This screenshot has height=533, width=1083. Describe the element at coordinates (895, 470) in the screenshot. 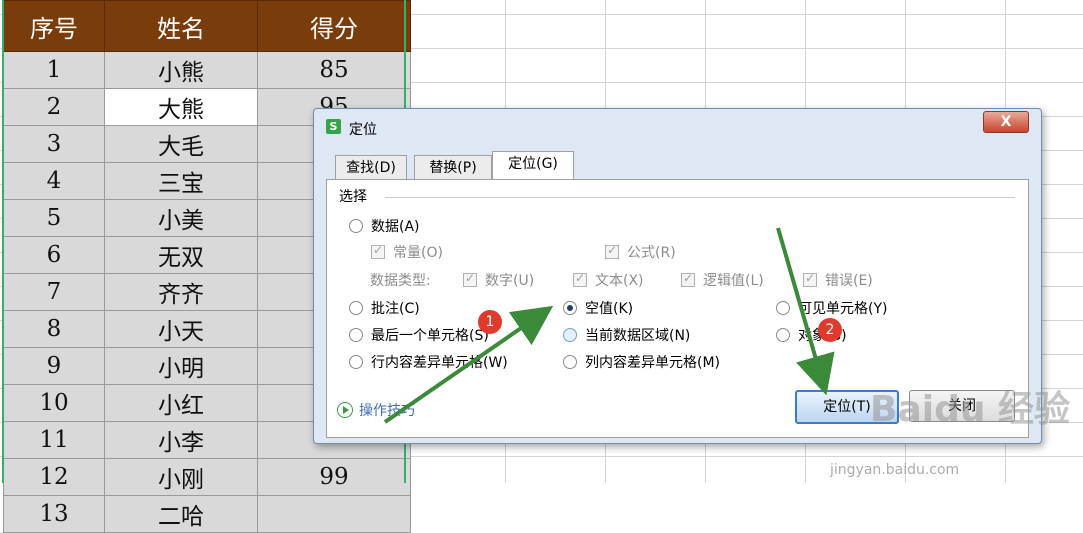

I see `watermark-url: jingyan.baidu.com` at that location.